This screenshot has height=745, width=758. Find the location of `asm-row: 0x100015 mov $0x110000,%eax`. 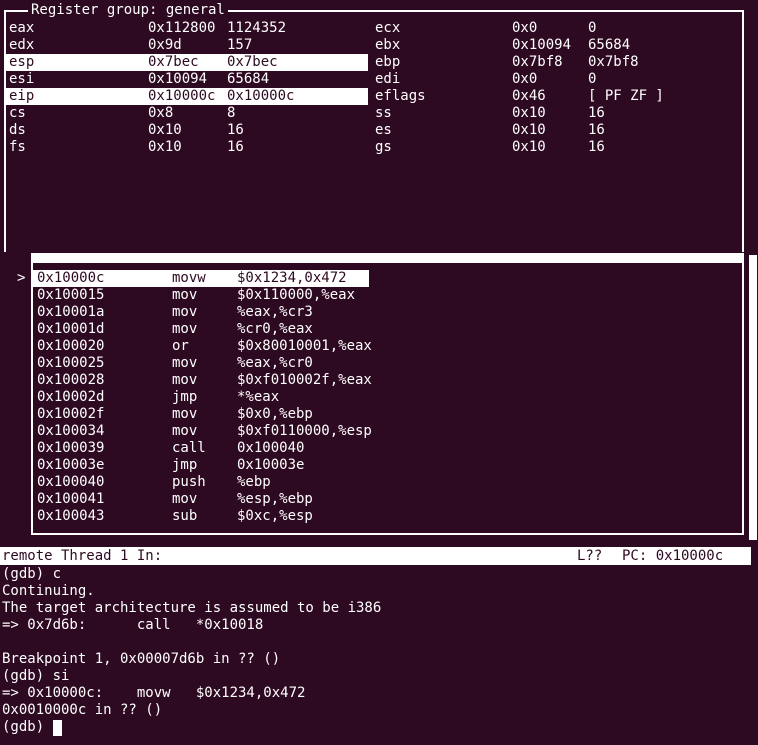

asm-row: 0x100015 mov $0x110000,%eax is located at coordinates (379, 295).